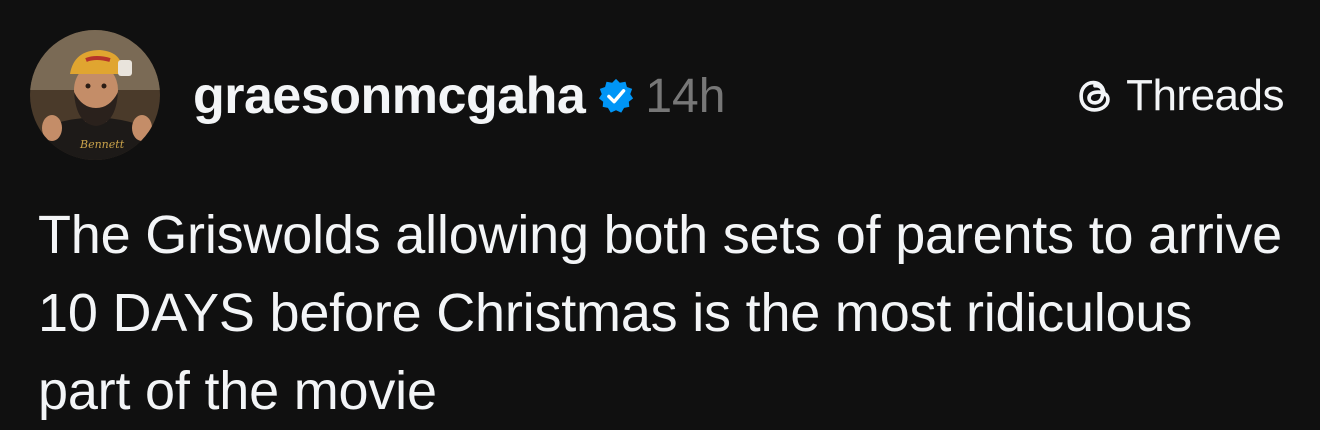 This screenshot has width=1320, height=430. I want to click on username-link: graesonmcgaha, so click(389, 96).